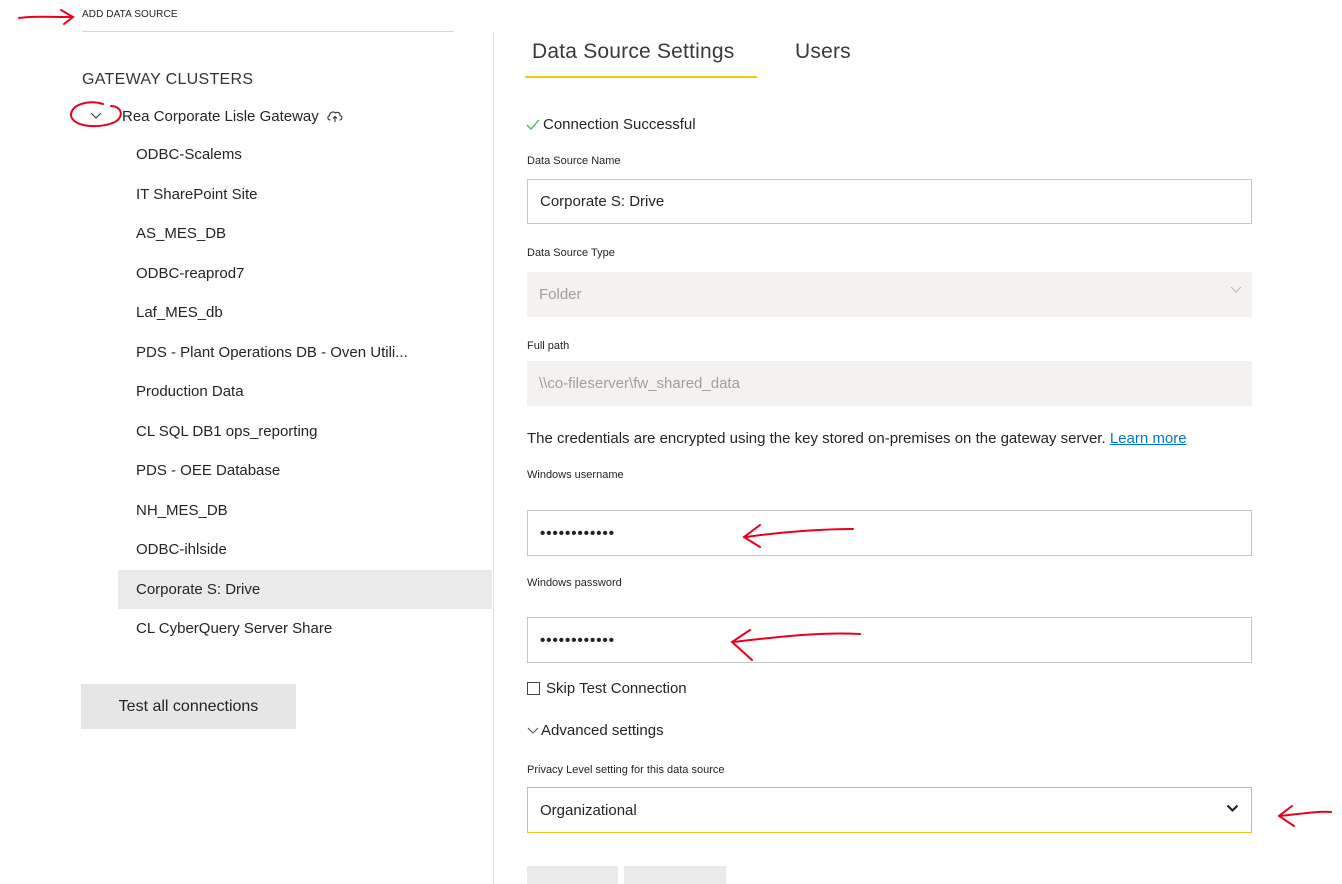  What do you see at coordinates (588, 810) in the screenshot?
I see `privacy-level-value: Organizational` at bounding box center [588, 810].